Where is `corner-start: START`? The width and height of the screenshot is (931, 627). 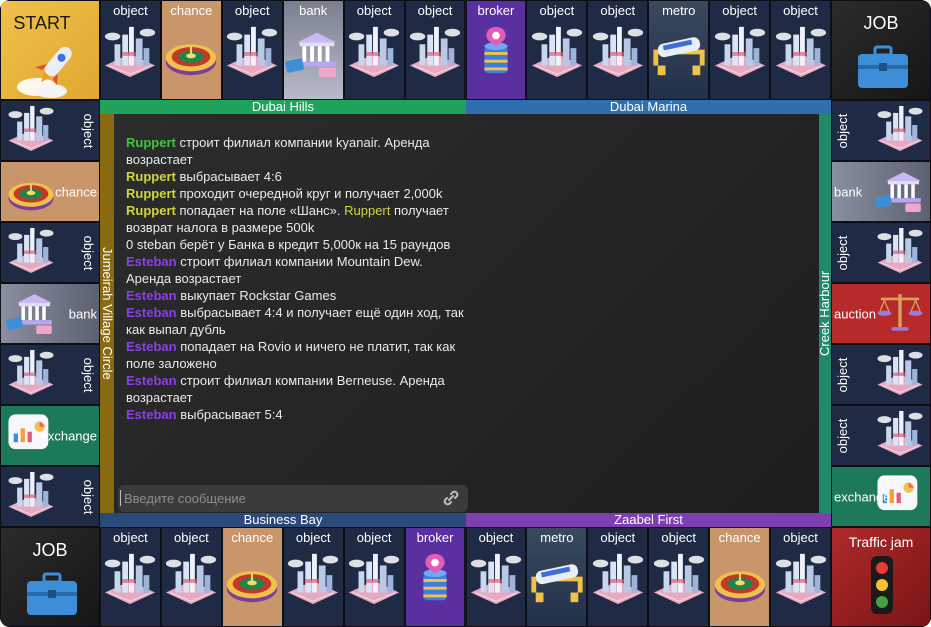
corner-start: START is located at coordinates (50, 50).